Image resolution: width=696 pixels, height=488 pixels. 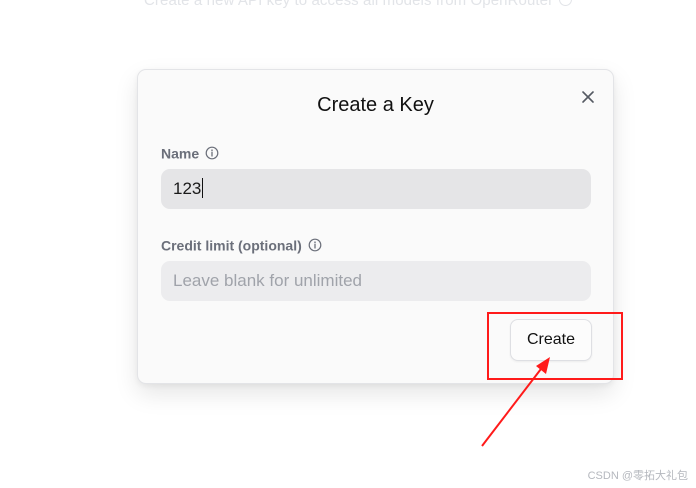 I want to click on watermark: CSDN @零拓大礼包, so click(x=637, y=476).